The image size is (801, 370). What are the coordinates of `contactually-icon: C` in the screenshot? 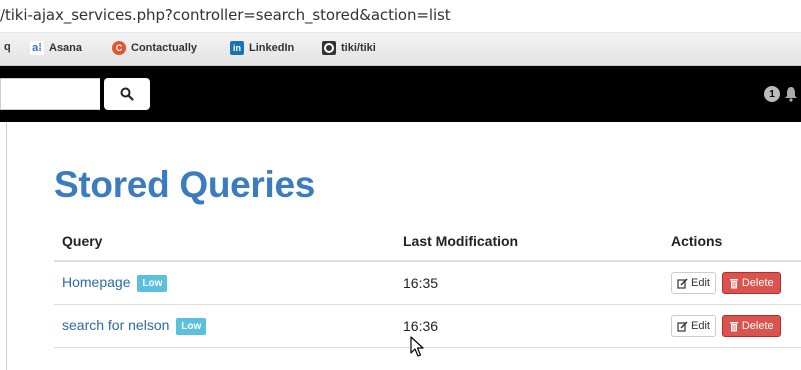 It's located at (119, 48).